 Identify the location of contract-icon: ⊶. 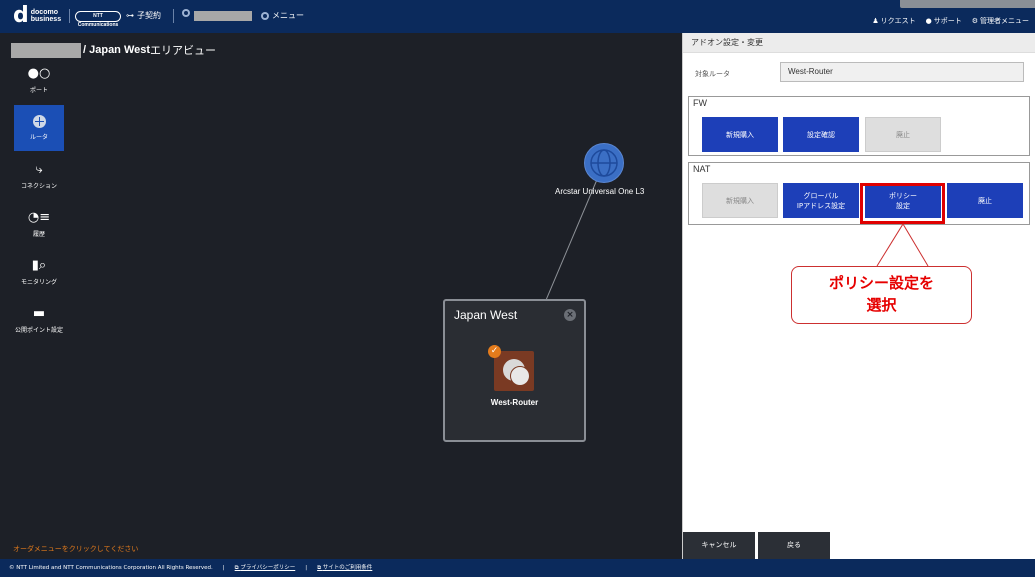
(130, 15).